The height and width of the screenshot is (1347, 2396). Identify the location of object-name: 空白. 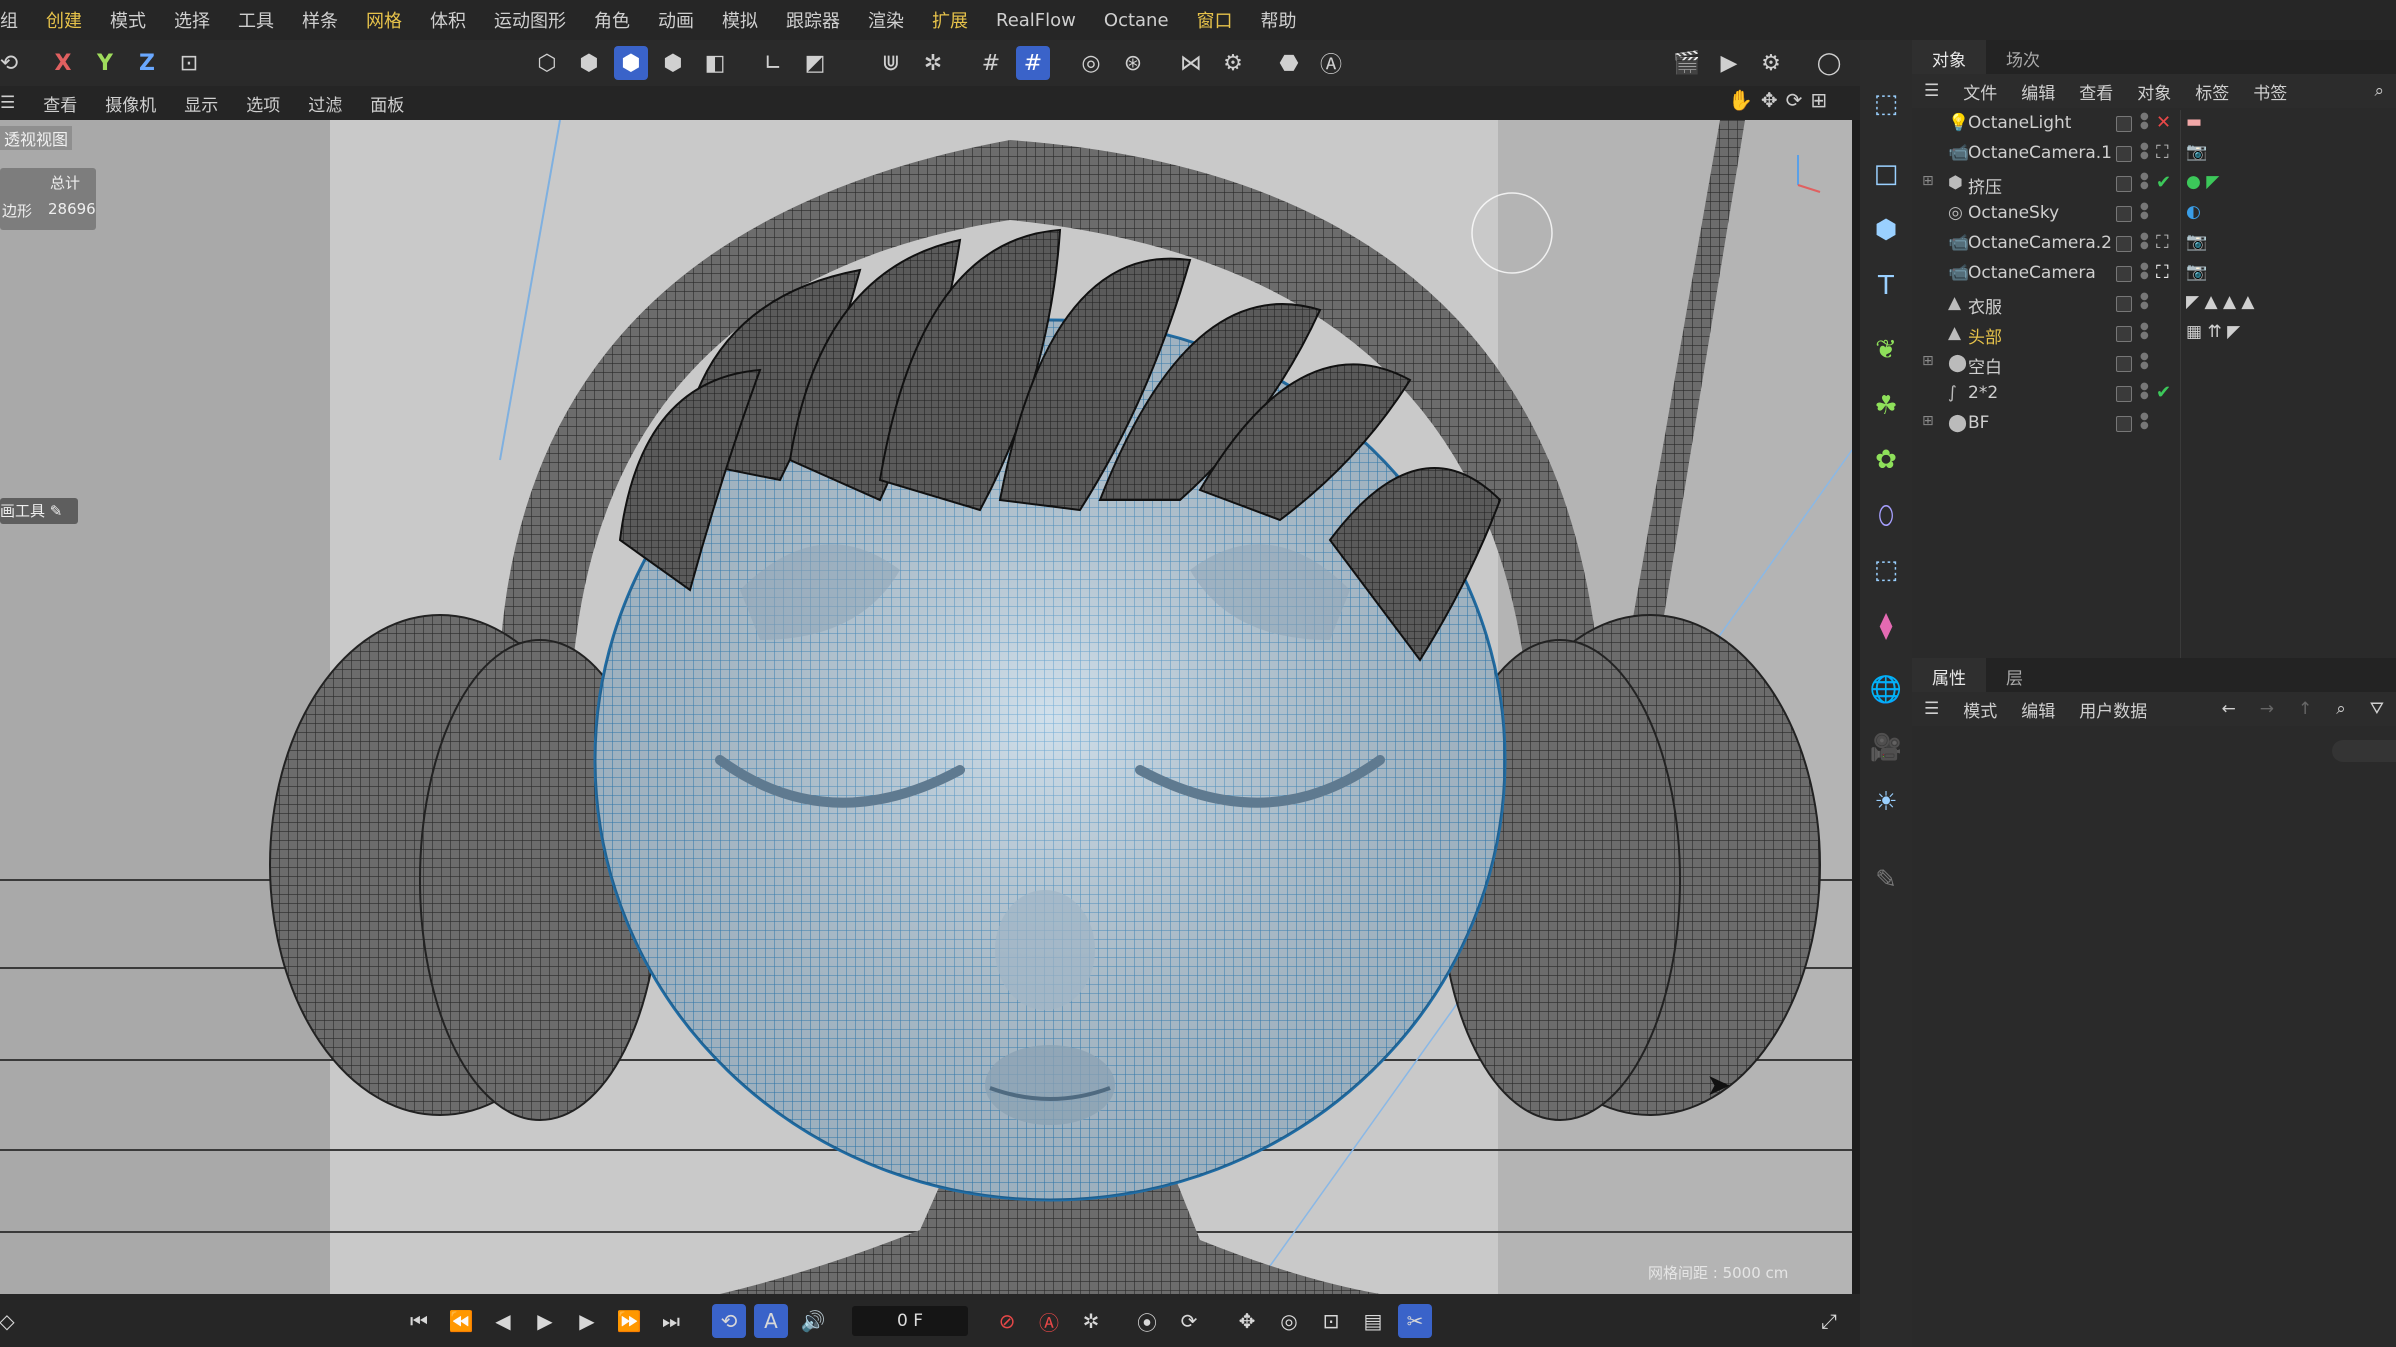
(1985, 365).